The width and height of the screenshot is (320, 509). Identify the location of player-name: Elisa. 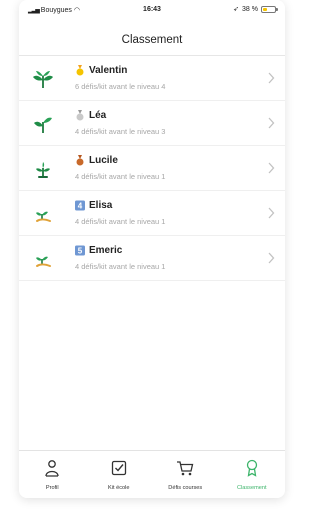
(101, 205).